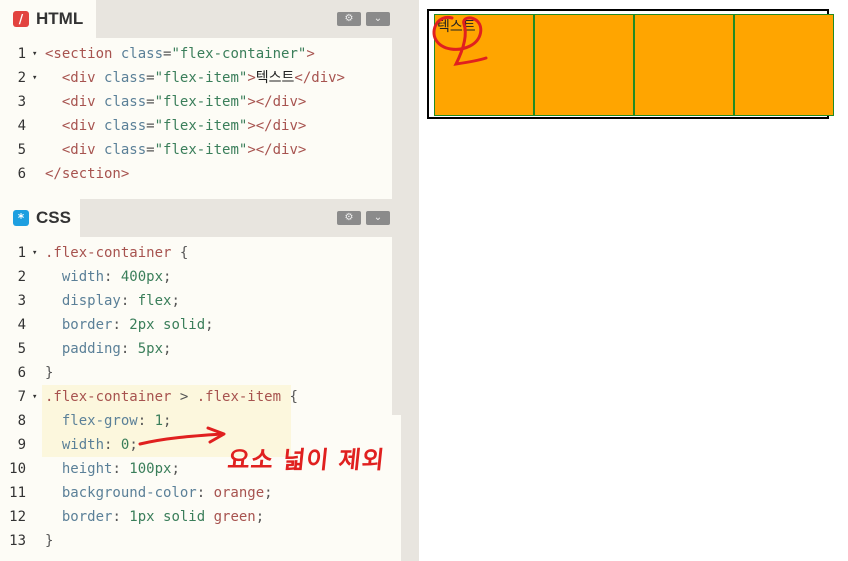 The width and height of the screenshot is (848, 561). Describe the element at coordinates (410, 280) in the screenshot. I see `pane-divider` at that location.